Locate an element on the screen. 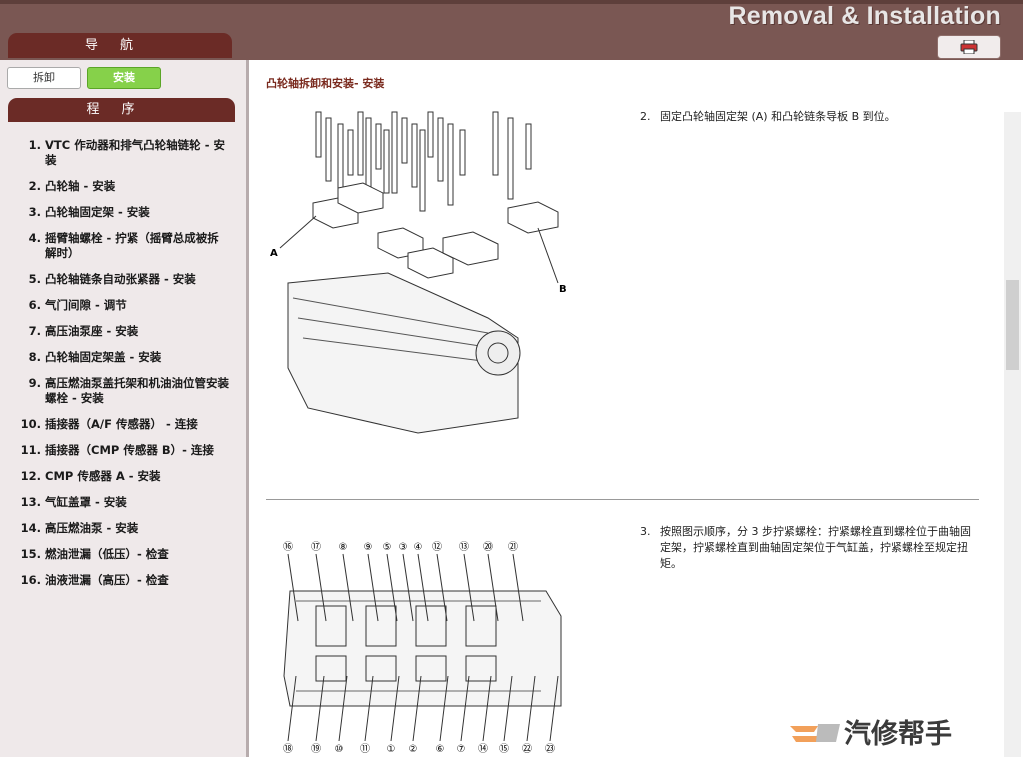 The height and width of the screenshot is (757, 1023). procedure-item: 13. 气缸盖罩 - 安装 is located at coordinates (121, 502).